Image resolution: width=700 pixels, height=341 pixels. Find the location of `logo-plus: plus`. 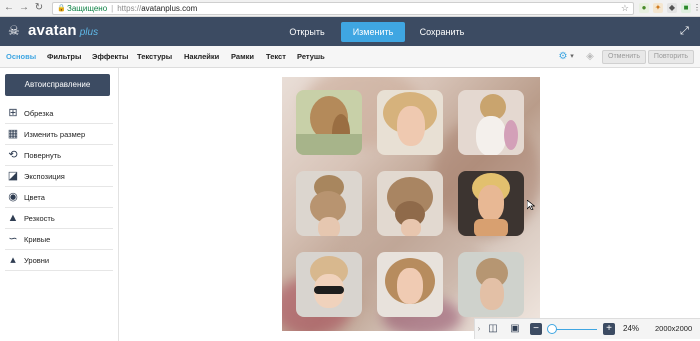

logo-plus: plus is located at coordinates (89, 32).